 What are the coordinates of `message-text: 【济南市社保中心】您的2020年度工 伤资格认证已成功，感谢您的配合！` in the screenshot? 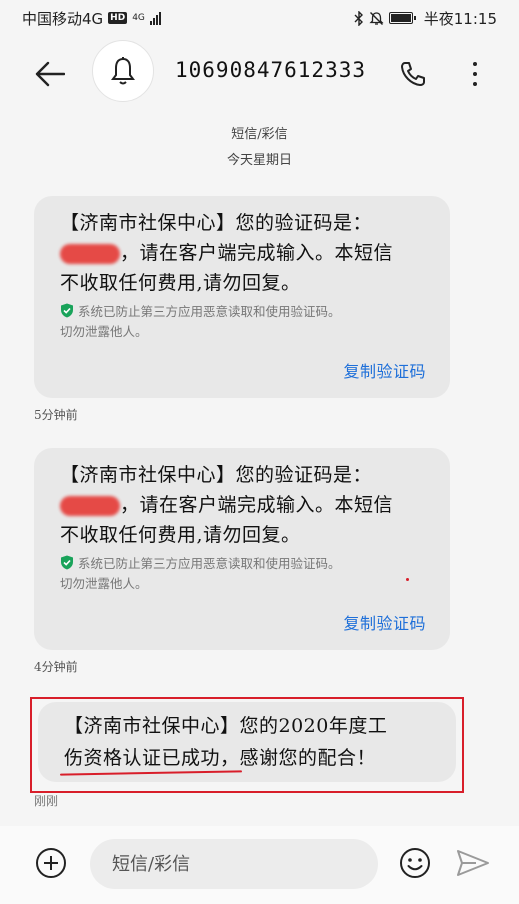 It's located at (247, 742).